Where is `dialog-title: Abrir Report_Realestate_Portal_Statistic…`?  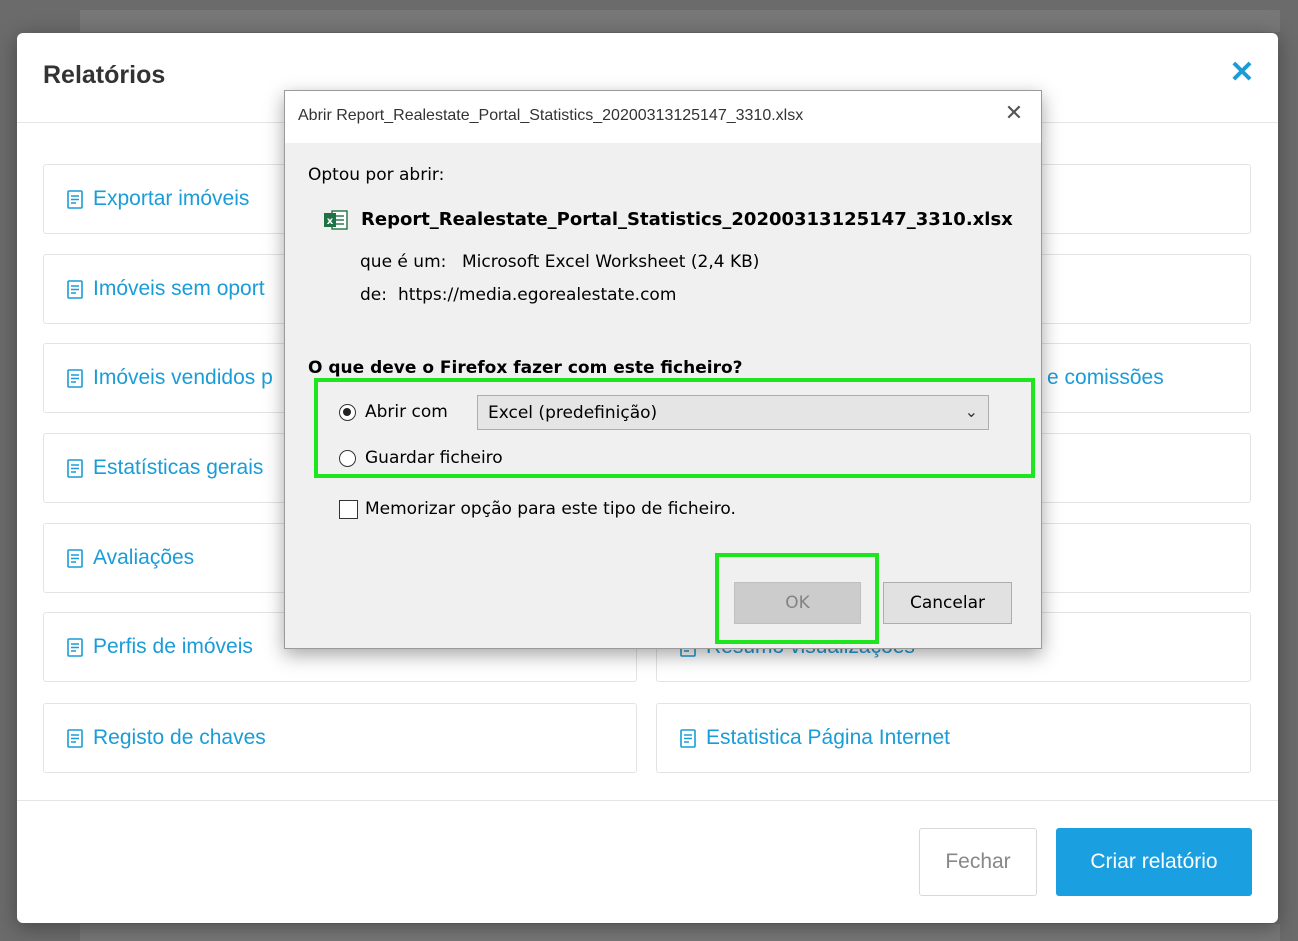
dialog-title: Abrir Report_Realestate_Portal_Statistic… is located at coordinates (551, 115).